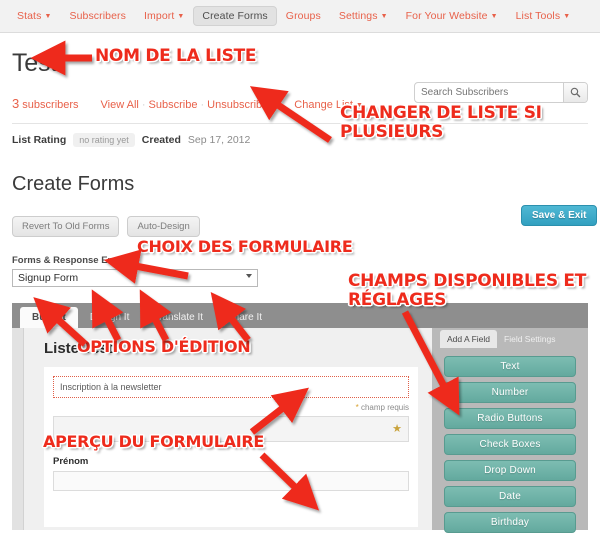  What do you see at coordinates (249, 276) in the screenshot?
I see `chevron-down-icon` at bounding box center [249, 276].